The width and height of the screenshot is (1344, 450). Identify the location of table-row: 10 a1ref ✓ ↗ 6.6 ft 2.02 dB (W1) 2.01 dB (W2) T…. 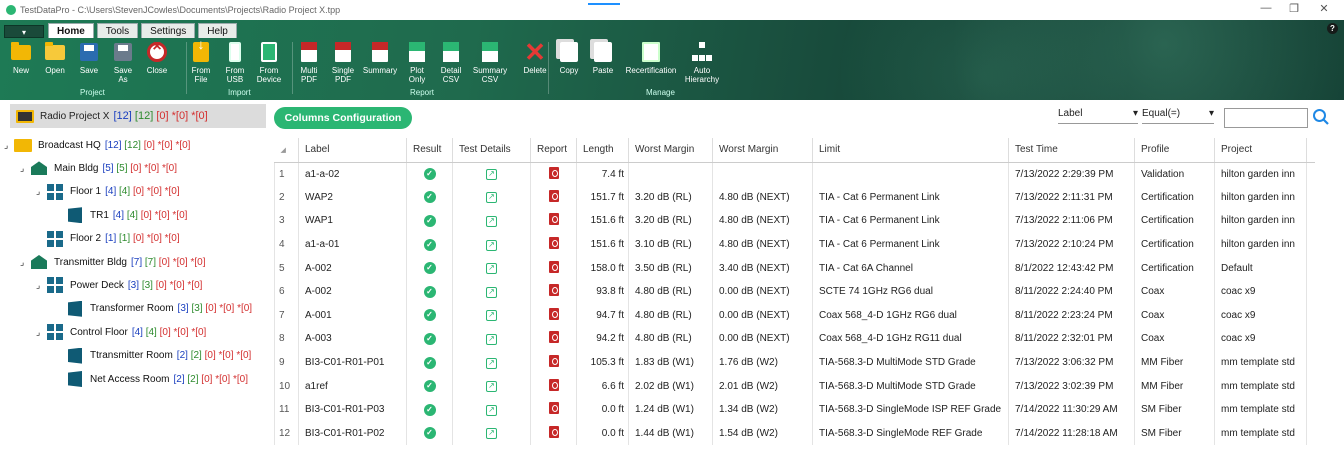
(794, 386).